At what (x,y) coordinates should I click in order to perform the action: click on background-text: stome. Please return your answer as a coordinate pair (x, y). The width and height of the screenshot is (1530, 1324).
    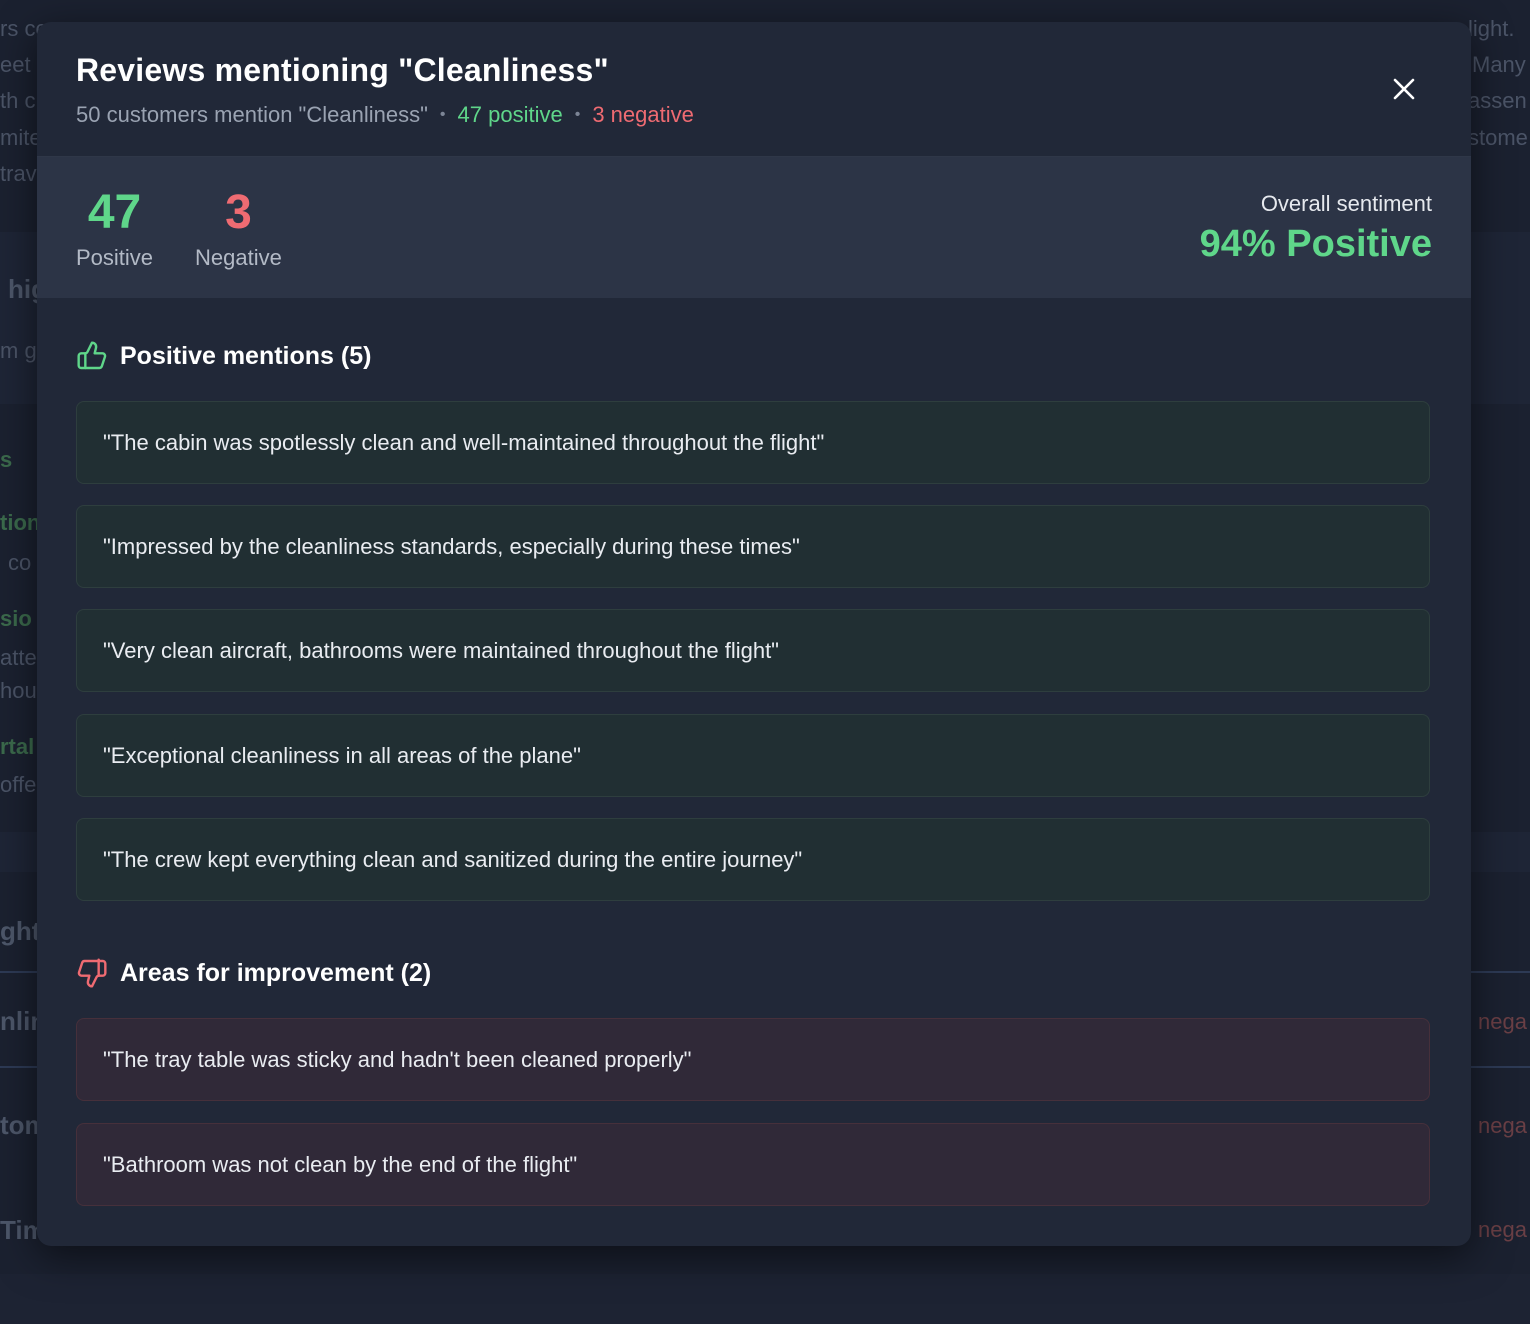
    Looking at the image, I should click on (1498, 137).